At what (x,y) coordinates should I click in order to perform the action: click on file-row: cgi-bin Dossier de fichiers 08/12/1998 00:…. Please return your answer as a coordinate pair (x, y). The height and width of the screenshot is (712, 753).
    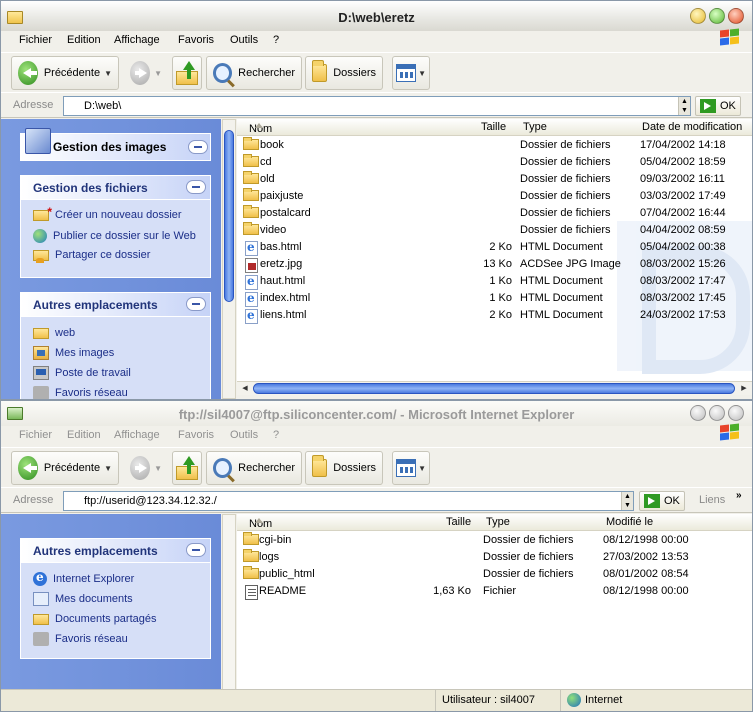
    Looking at the image, I should click on (494, 540).